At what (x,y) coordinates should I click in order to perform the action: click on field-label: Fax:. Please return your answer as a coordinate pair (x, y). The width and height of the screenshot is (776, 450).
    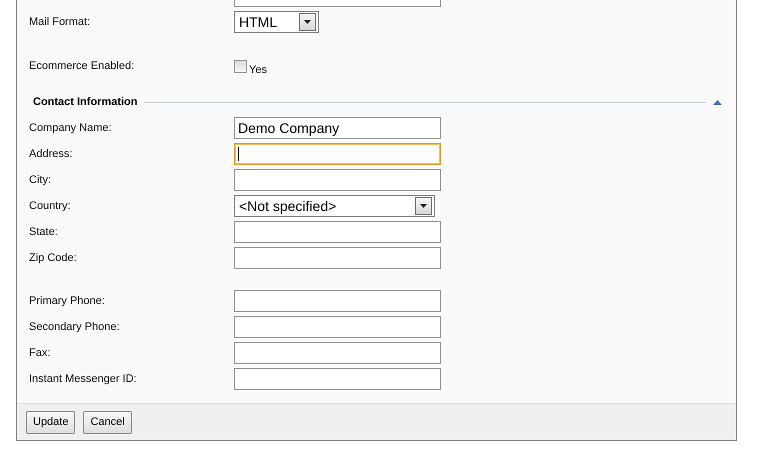
    Looking at the image, I should click on (40, 353).